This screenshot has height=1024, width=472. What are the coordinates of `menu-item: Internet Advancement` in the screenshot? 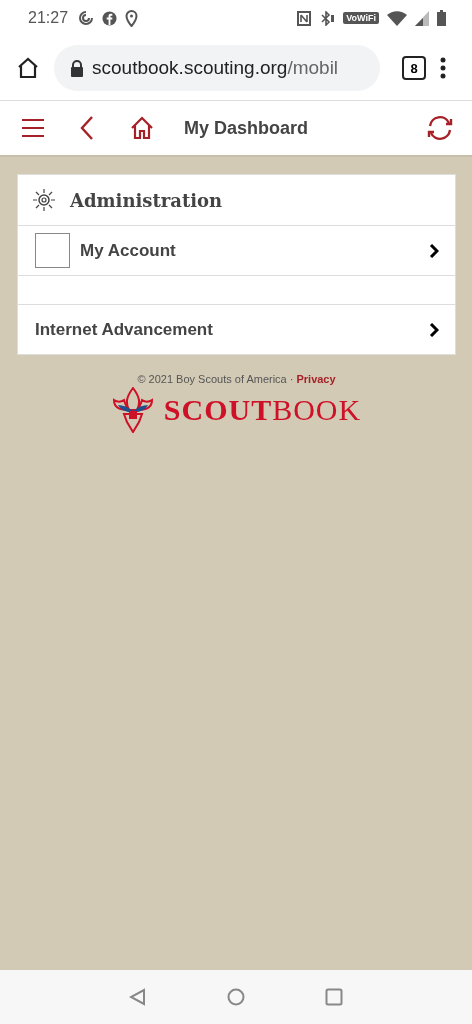 It's located at (236, 329).